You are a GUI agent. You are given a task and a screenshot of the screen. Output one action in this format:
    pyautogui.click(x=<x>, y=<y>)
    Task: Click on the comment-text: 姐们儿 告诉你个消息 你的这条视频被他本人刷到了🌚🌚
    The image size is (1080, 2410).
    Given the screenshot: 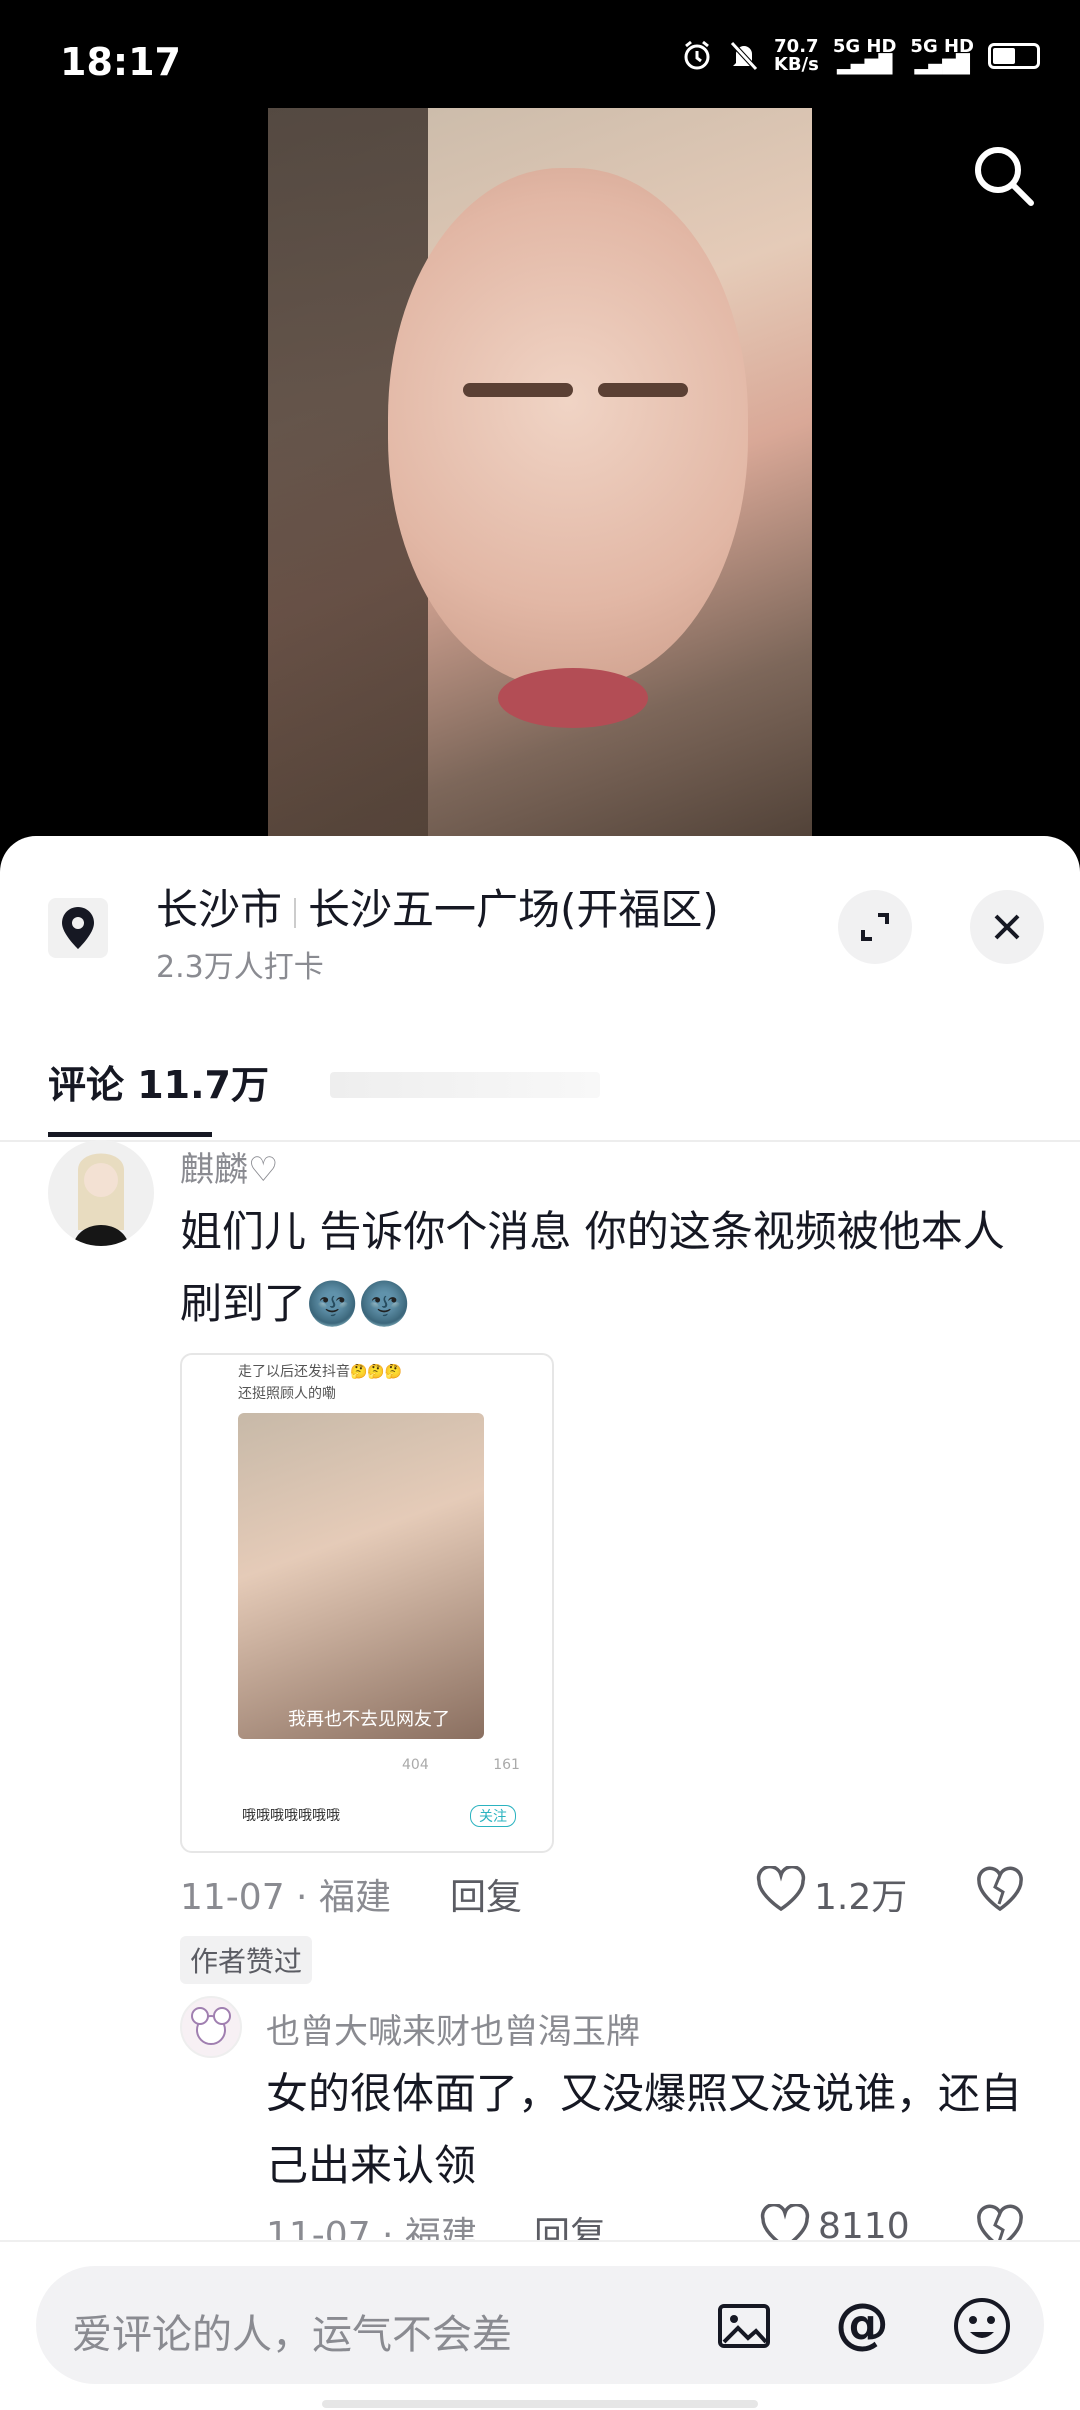 What is the action you would take?
    pyautogui.click(x=592, y=1267)
    